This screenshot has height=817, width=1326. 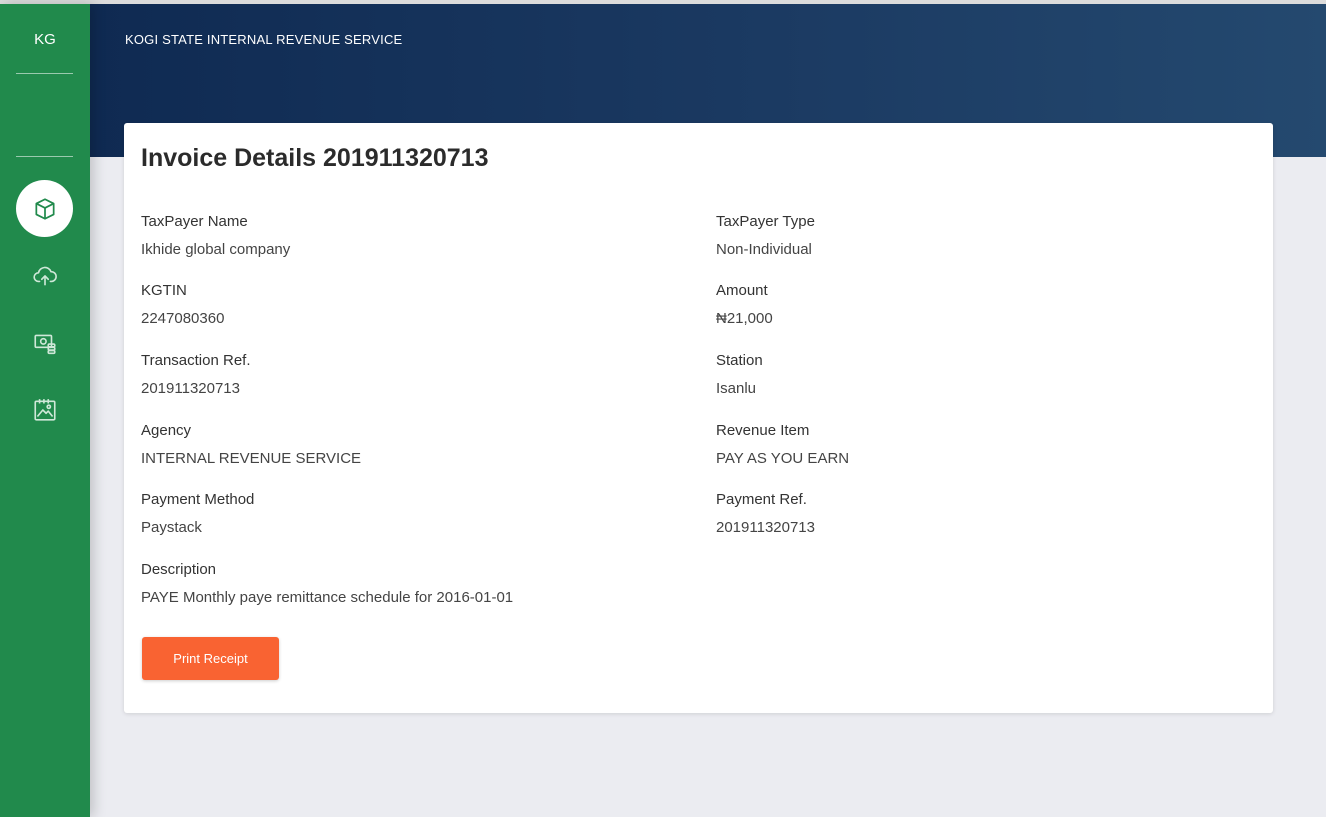 What do you see at coordinates (45, 309) in the screenshot?
I see `sidebar-nav` at bounding box center [45, 309].